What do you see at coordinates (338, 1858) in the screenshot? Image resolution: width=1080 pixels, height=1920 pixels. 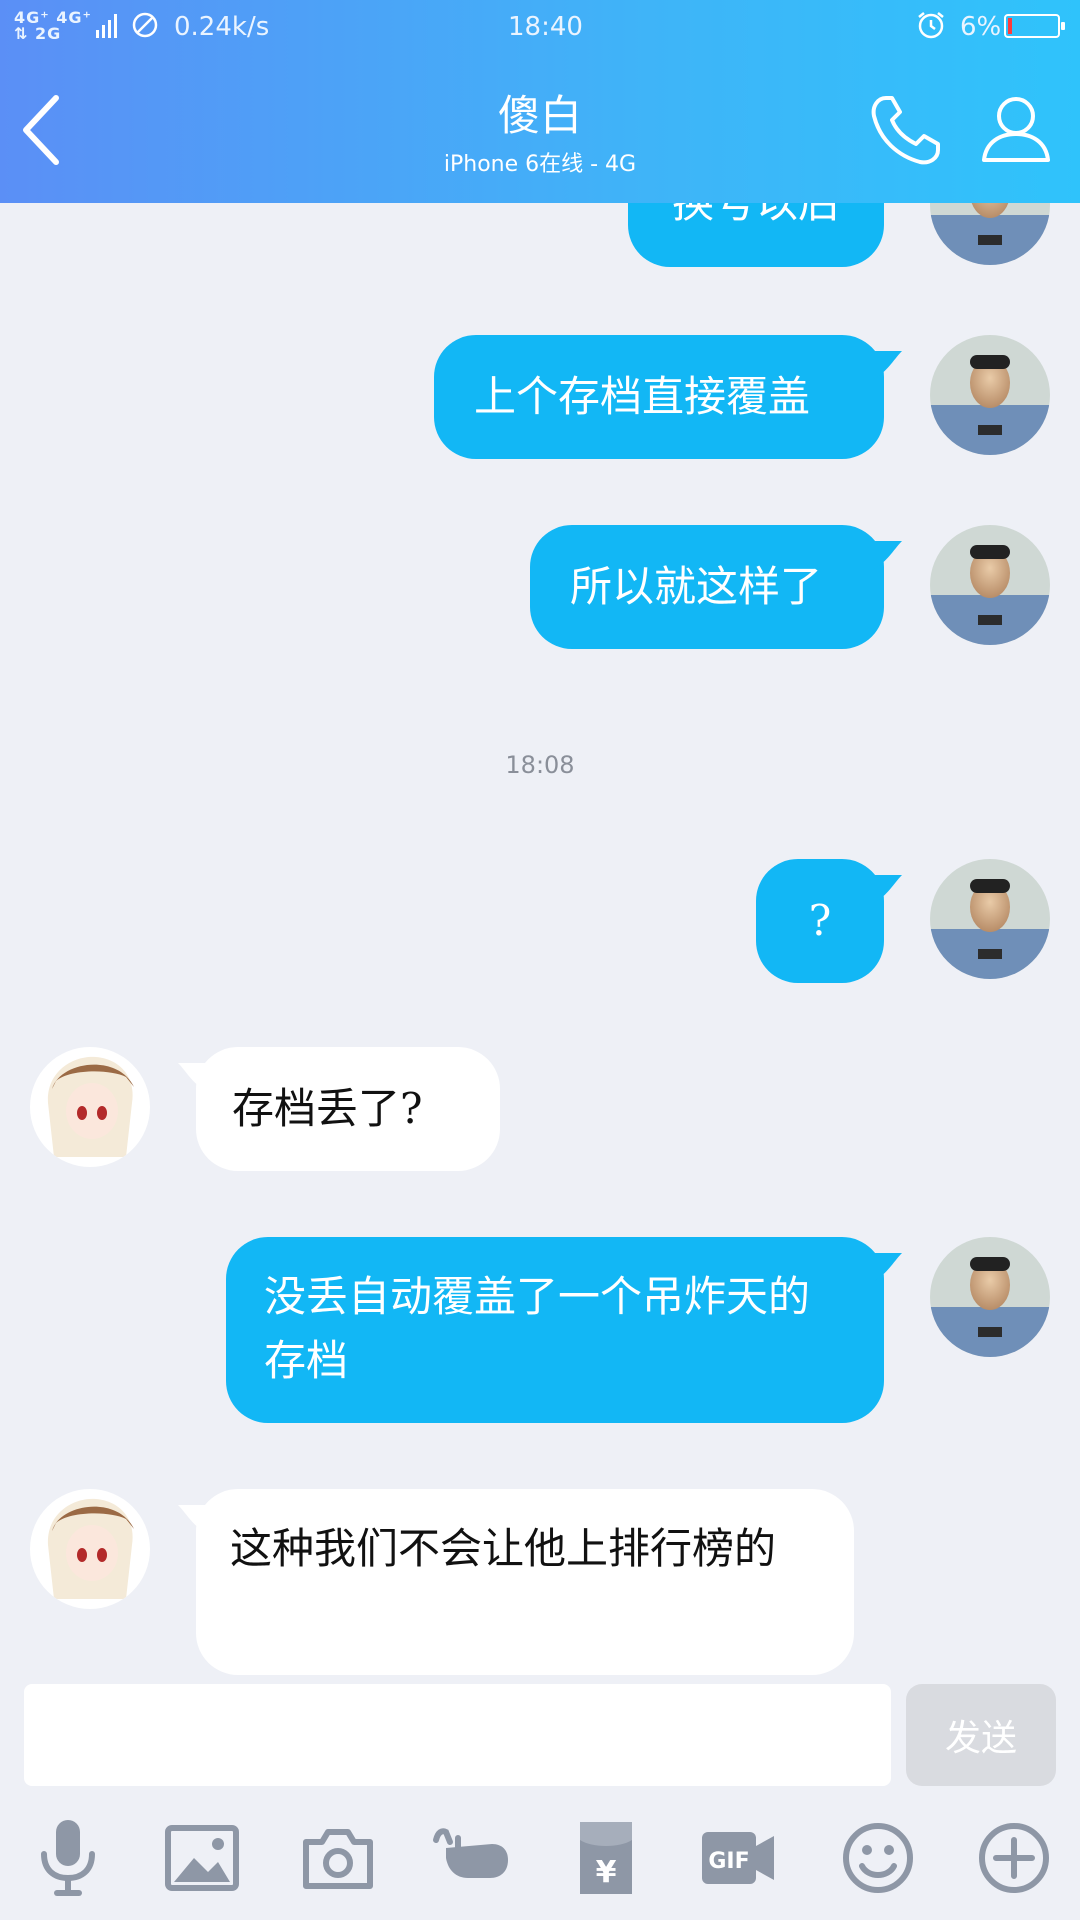 I see `camera-icon` at bounding box center [338, 1858].